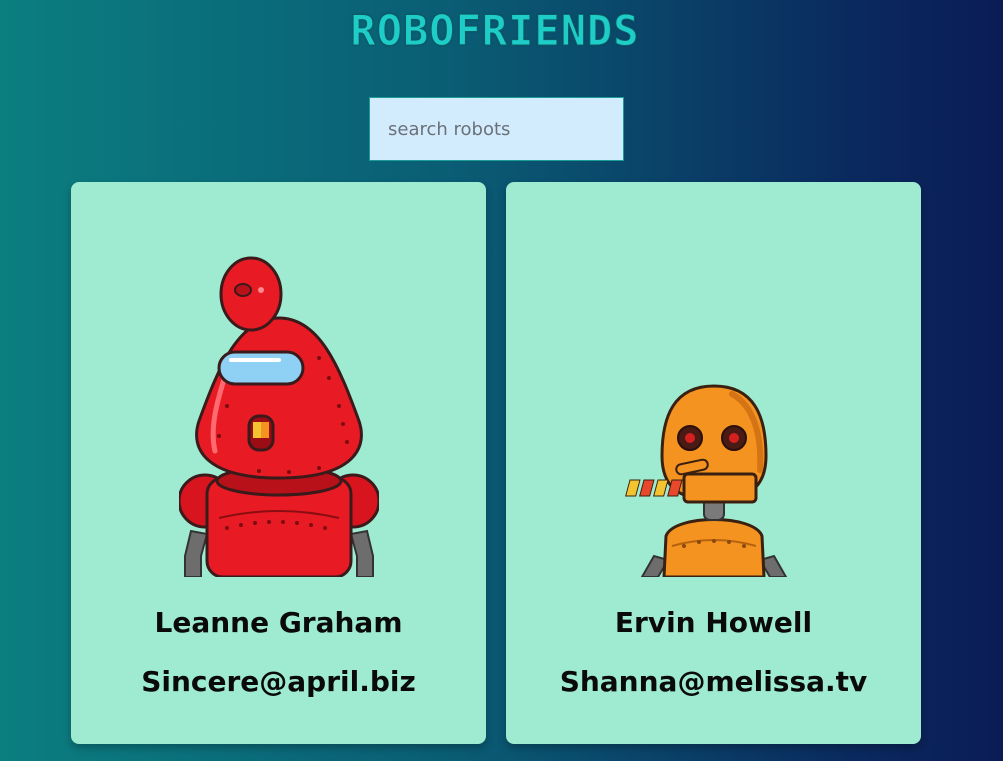  What do you see at coordinates (496, 129) in the screenshot?
I see `search-input` at bounding box center [496, 129].